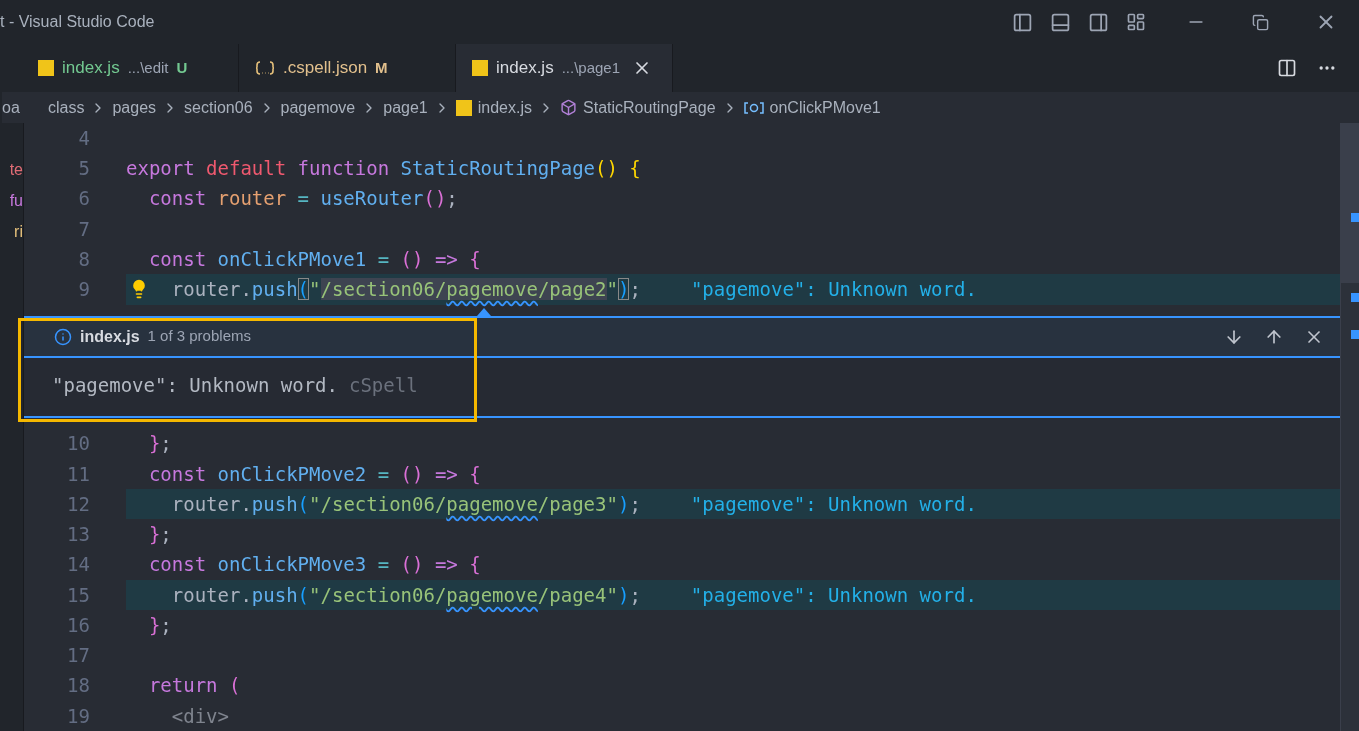 This screenshot has width=1359, height=731. Describe the element at coordinates (83, 259) in the screenshot. I see `line-number: 8` at that location.